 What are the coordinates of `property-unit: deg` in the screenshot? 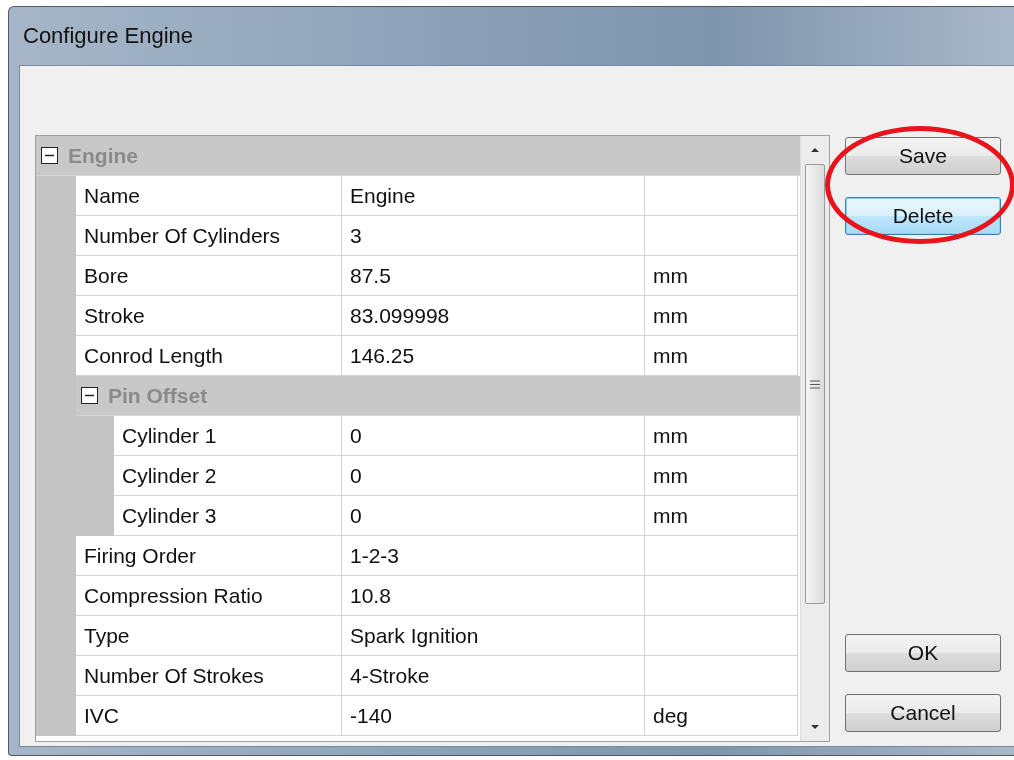 It's located at (721, 716).